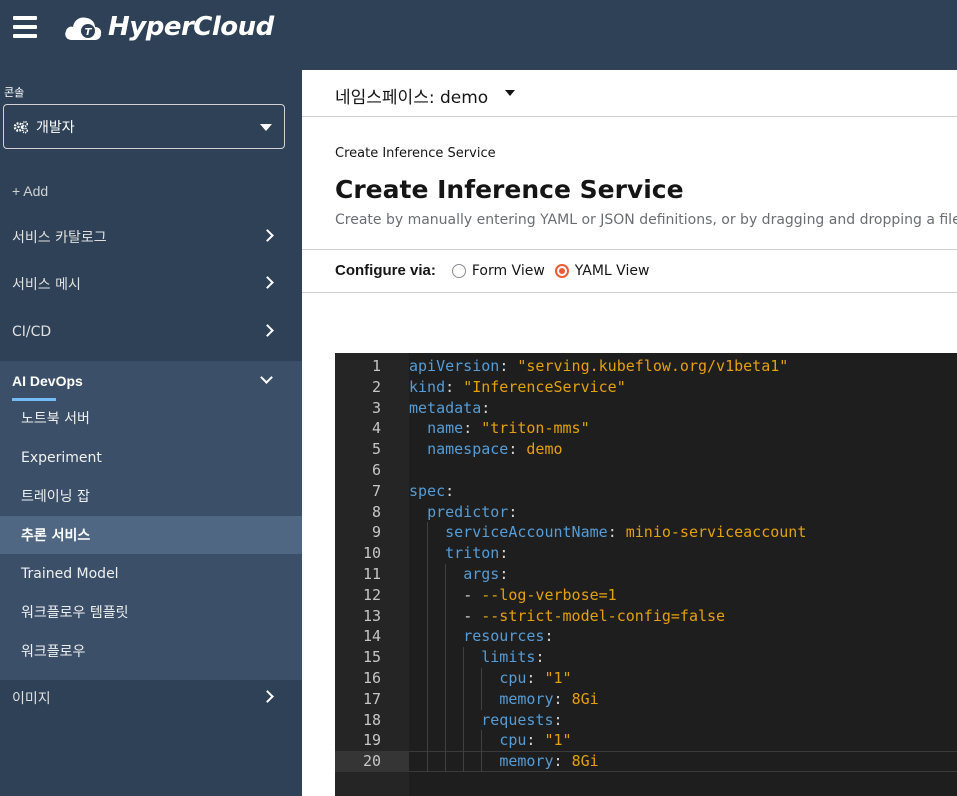  Describe the element at coordinates (144, 126) in the screenshot. I see `perspective-switcher: 개발자` at that location.